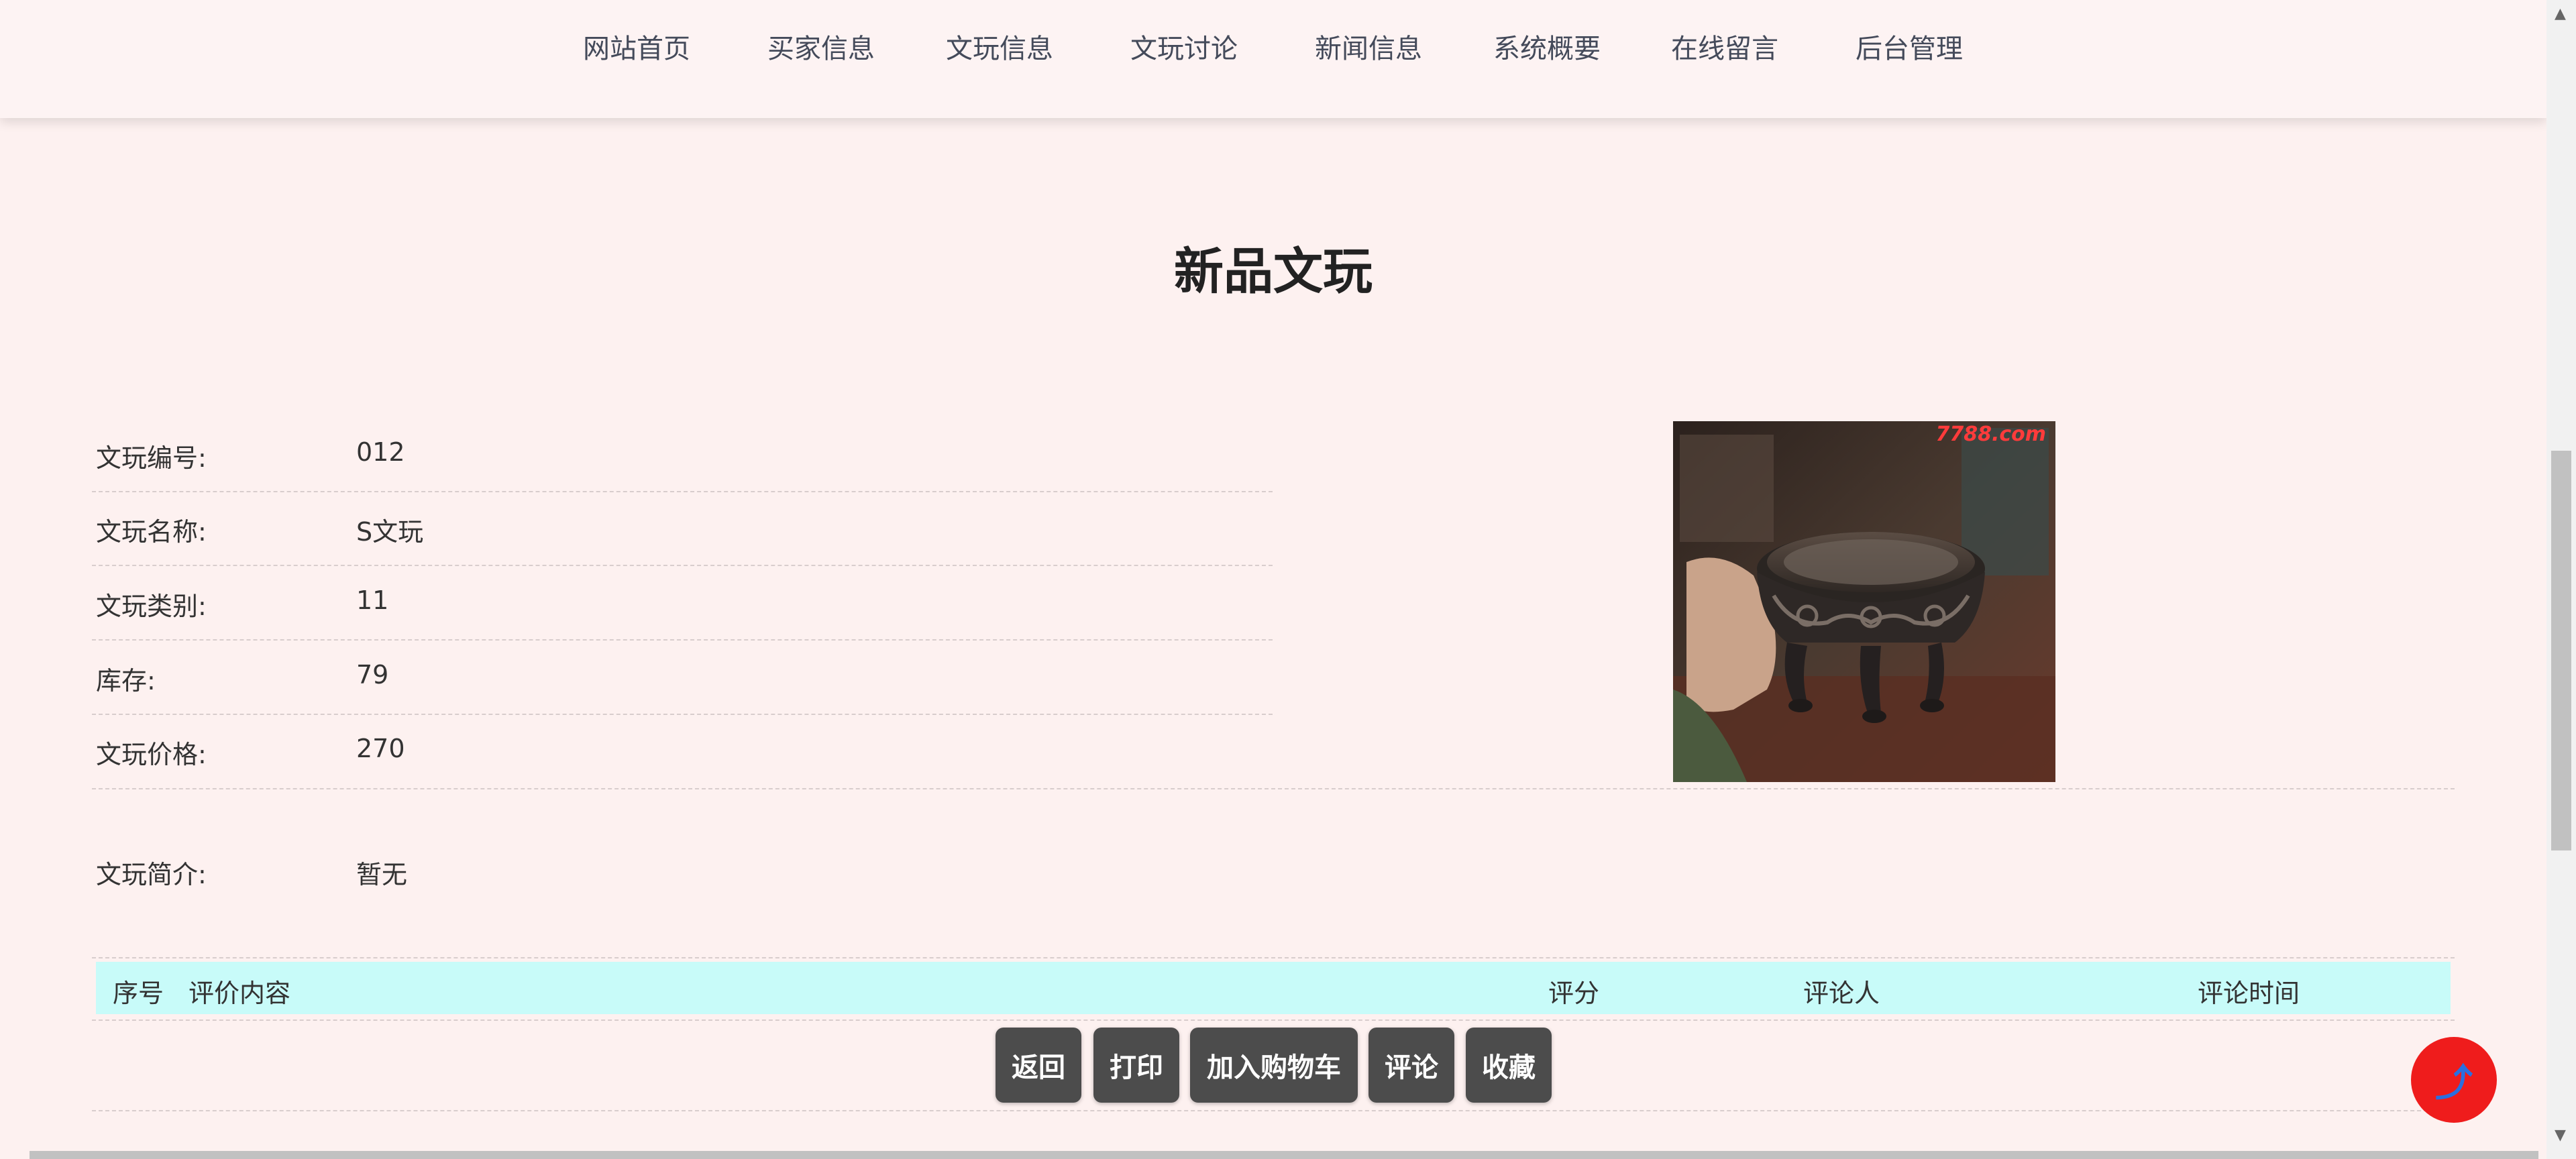 The image size is (2576, 1159). I want to click on scroll-down-icon: ▼, so click(2560, 1135).